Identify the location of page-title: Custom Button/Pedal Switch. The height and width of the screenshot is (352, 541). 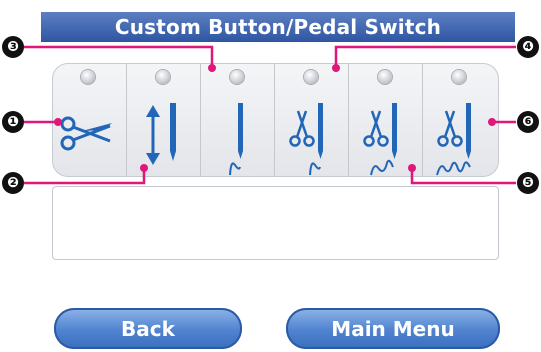
(278, 27).